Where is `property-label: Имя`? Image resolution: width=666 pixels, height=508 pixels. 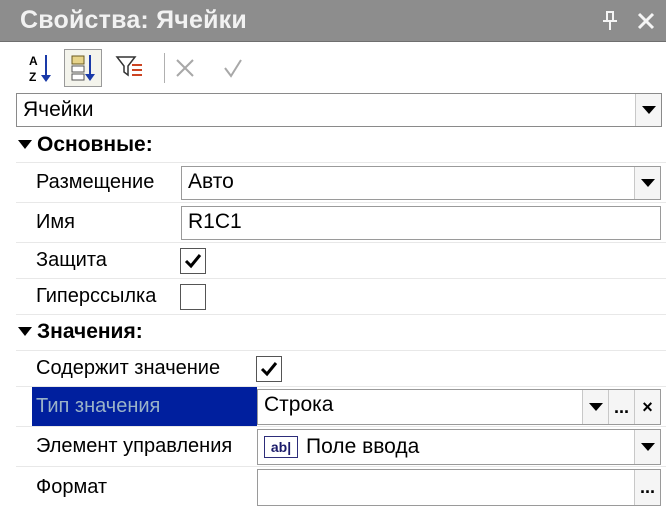
property-label: Имя is located at coordinates (55, 222).